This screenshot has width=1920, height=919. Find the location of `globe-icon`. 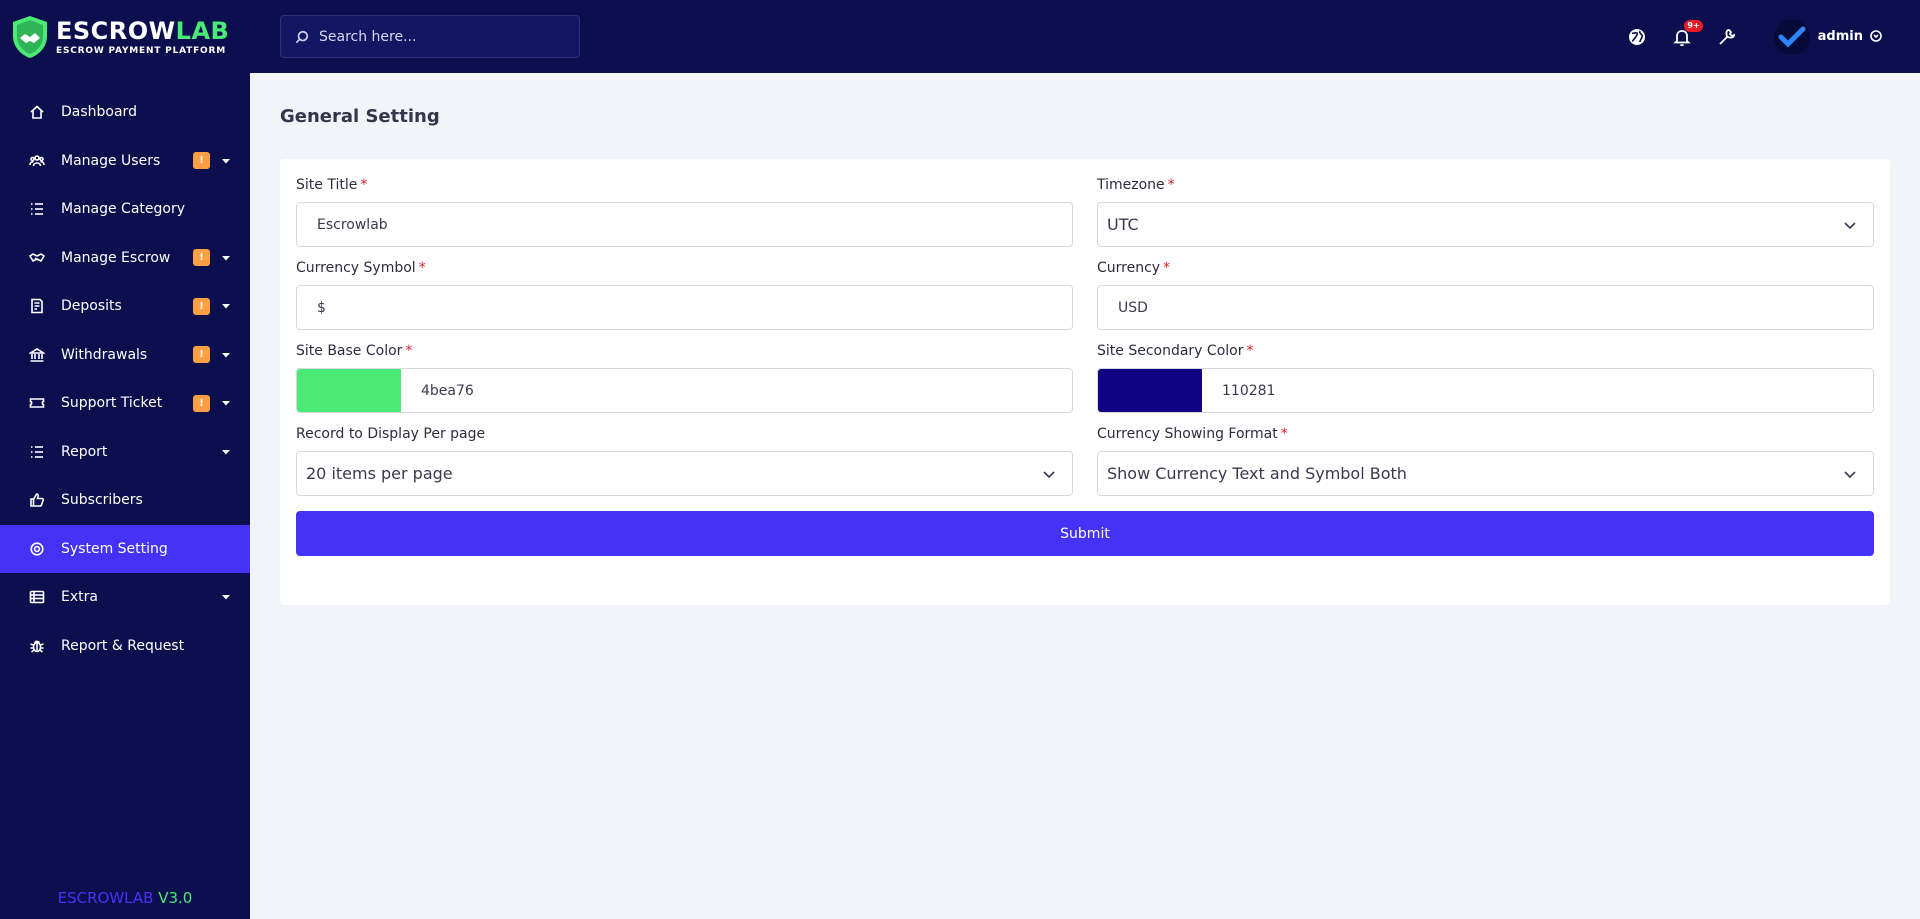

globe-icon is located at coordinates (1637, 37).